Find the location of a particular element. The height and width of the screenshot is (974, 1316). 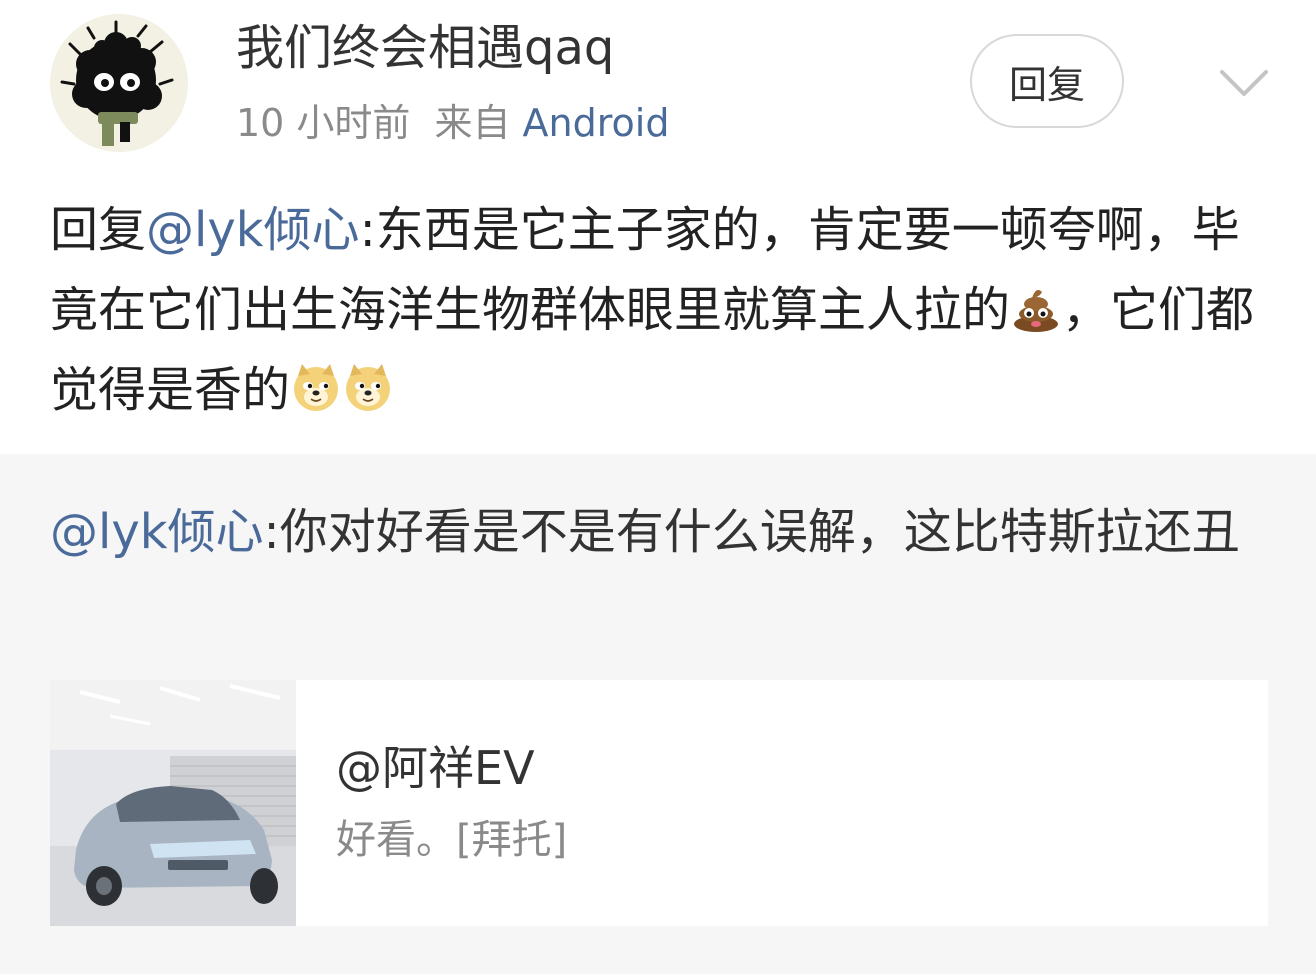

user-avatar is located at coordinates (119, 83).